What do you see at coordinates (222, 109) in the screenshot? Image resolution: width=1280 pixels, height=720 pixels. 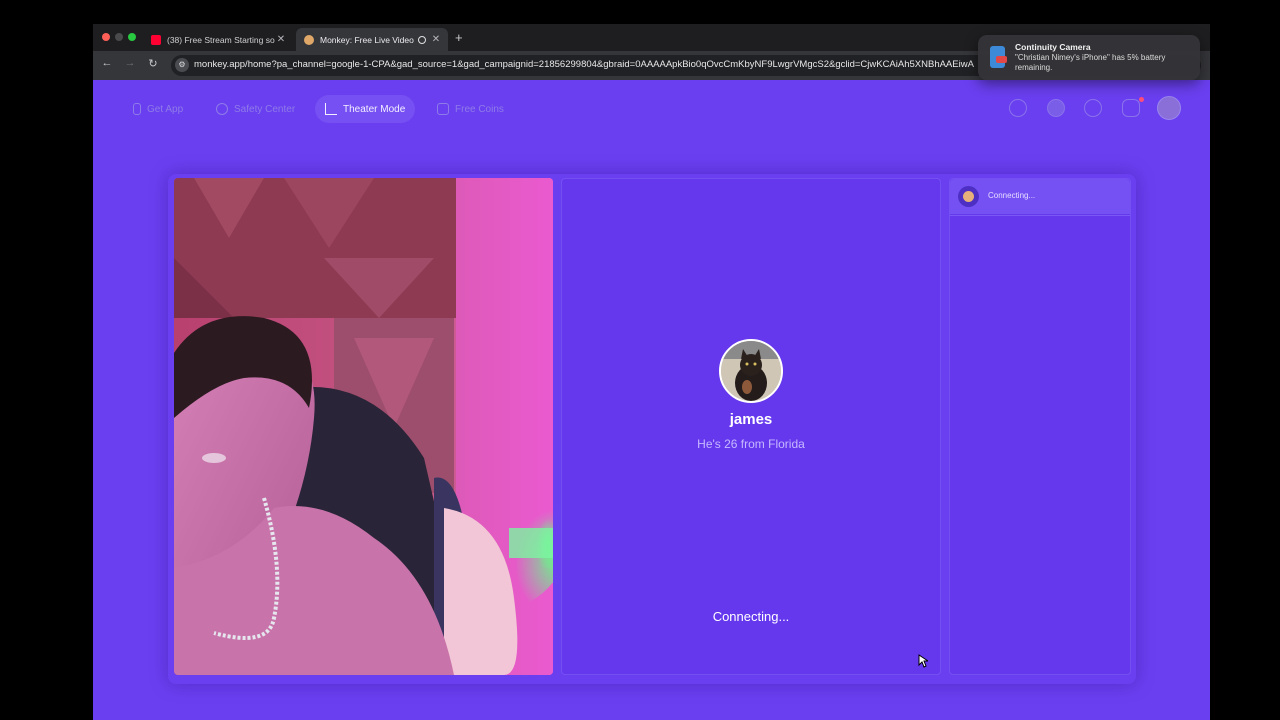 I see `shield-icon` at bounding box center [222, 109].